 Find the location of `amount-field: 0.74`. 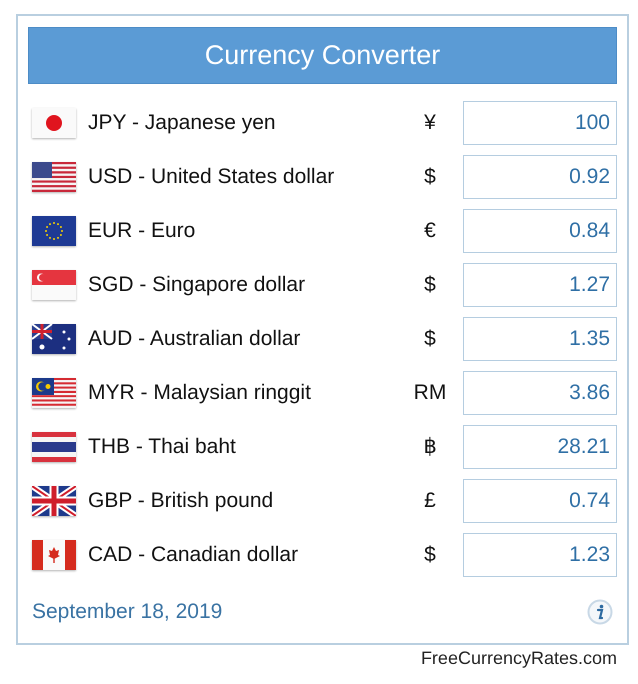

amount-field: 0.74 is located at coordinates (540, 501).